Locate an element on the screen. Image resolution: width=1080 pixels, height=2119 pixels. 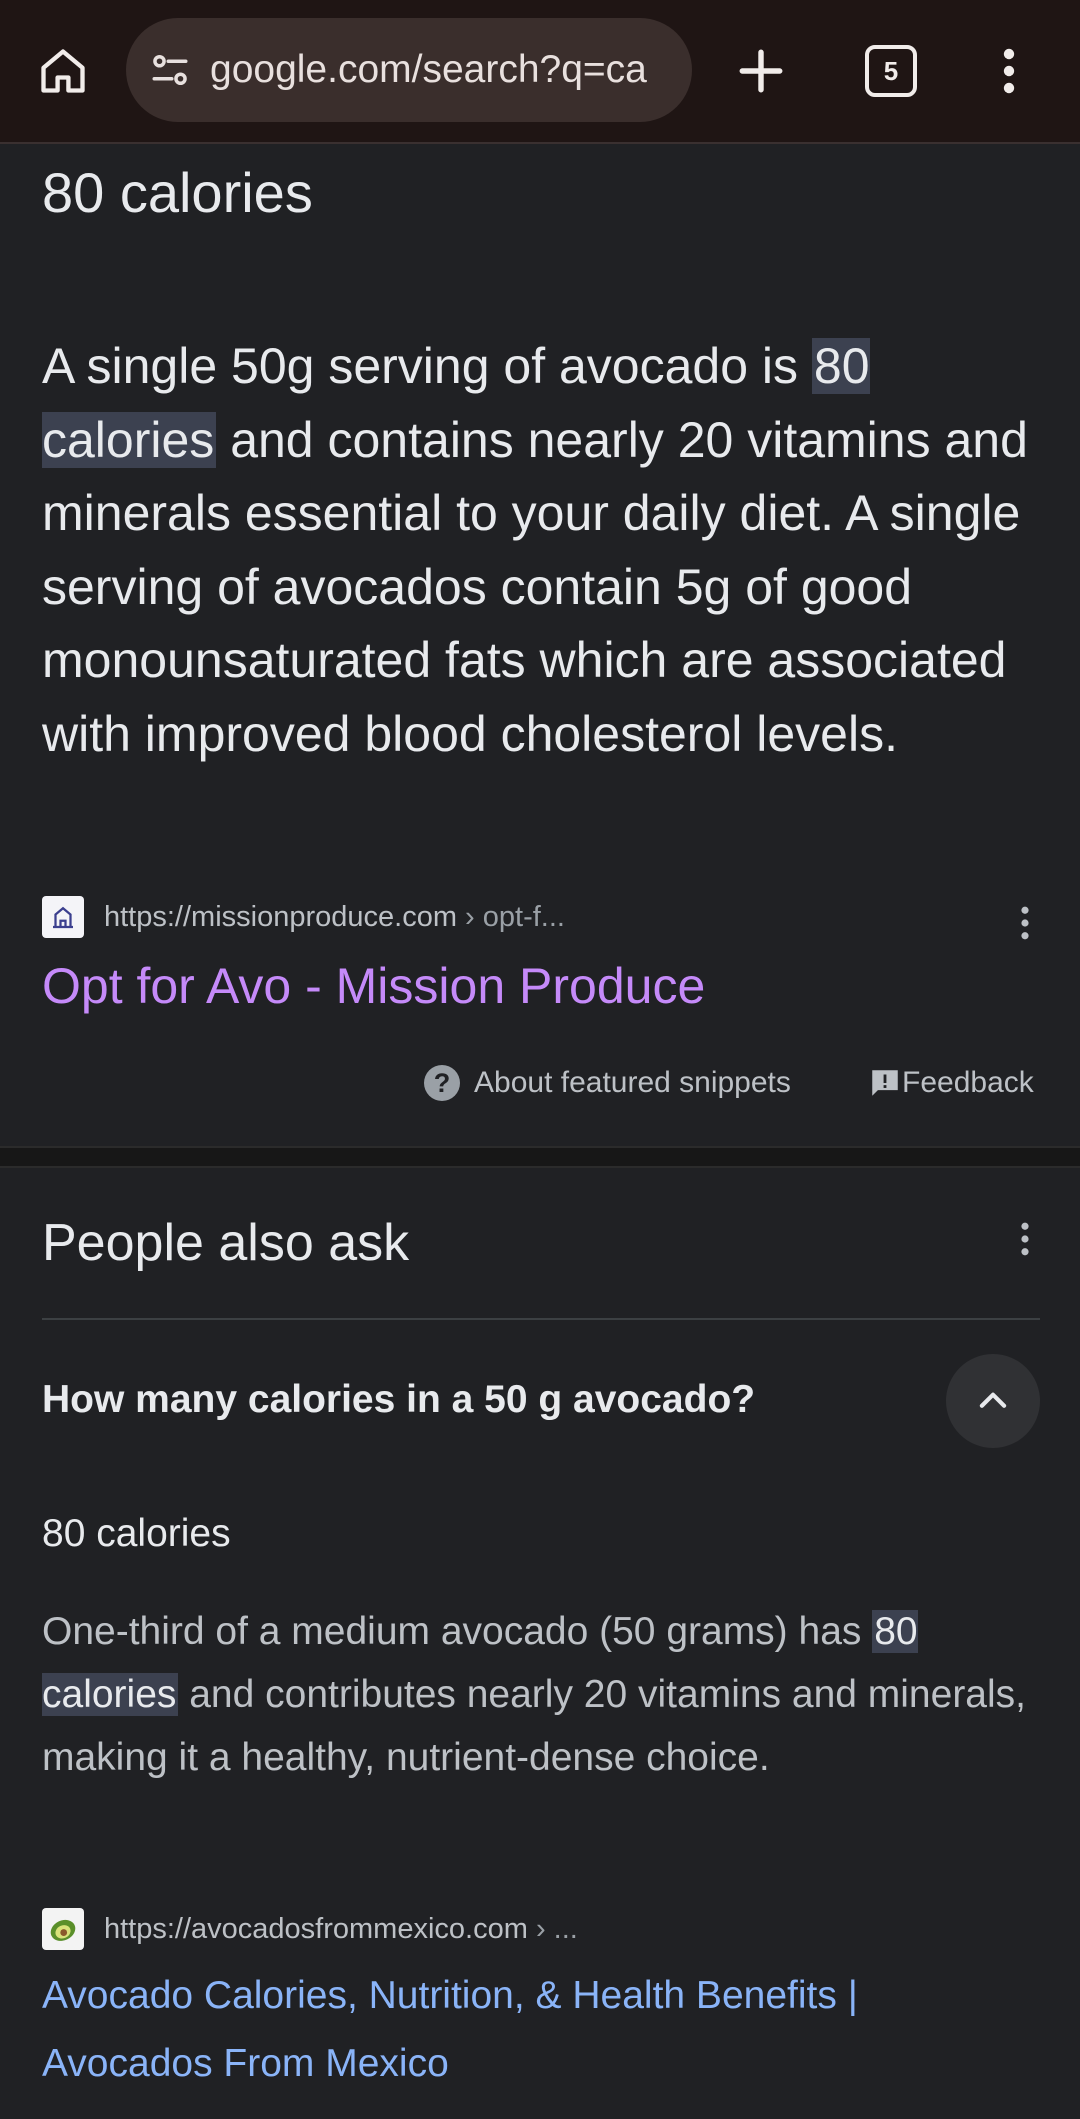
paa-more-vert-icon is located at coordinates (1025, 1239).